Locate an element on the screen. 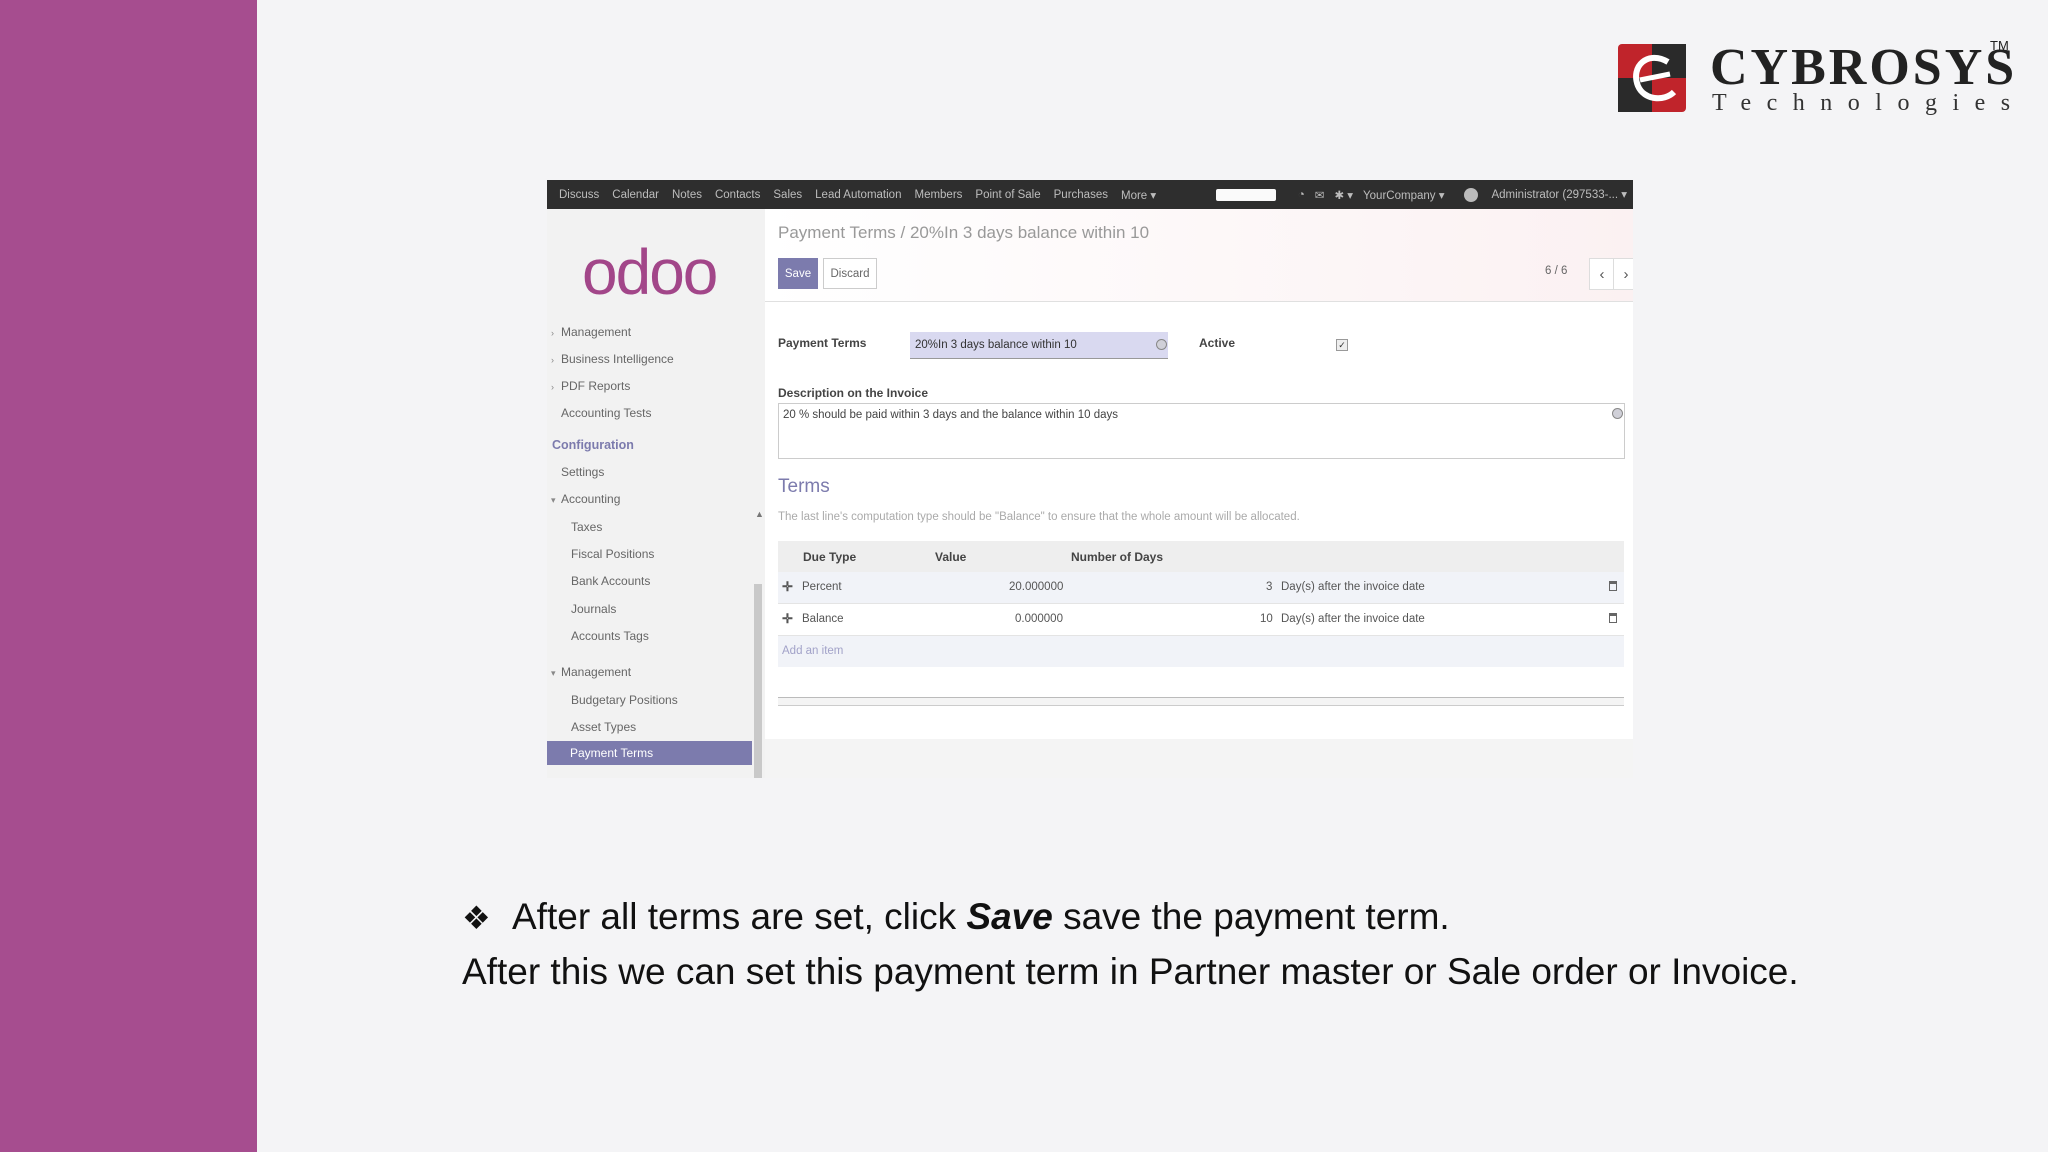 The height and width of the screenshot is (1152, 2048). caret-down-icon: ▾ is located at coordinates (553, 673).